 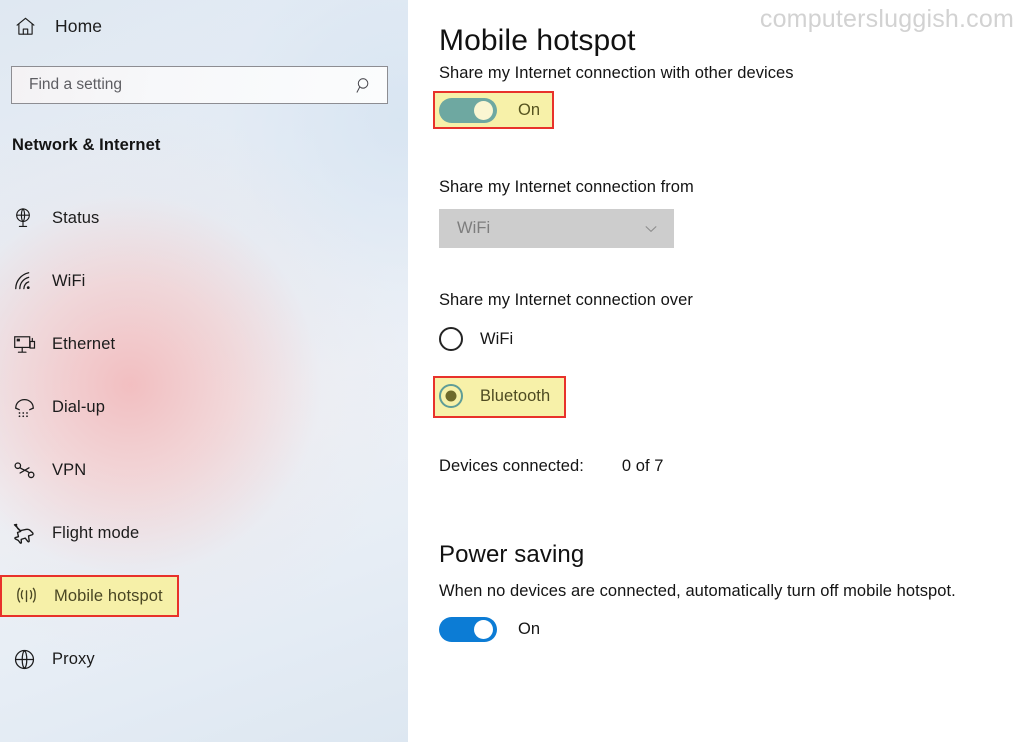 What do you see at coordinates (529, 629) in the screenshot?
I see `power-saving-toggle-state: On` at bounding box center [529, 629].